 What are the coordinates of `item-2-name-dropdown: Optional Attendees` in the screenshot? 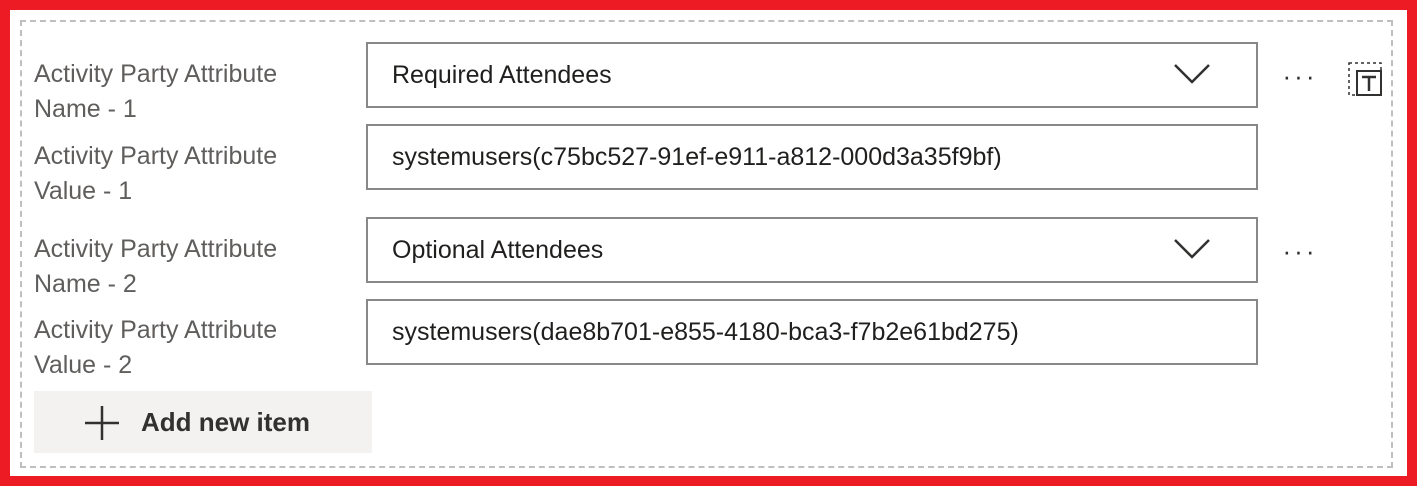 It's located at (812, 250).